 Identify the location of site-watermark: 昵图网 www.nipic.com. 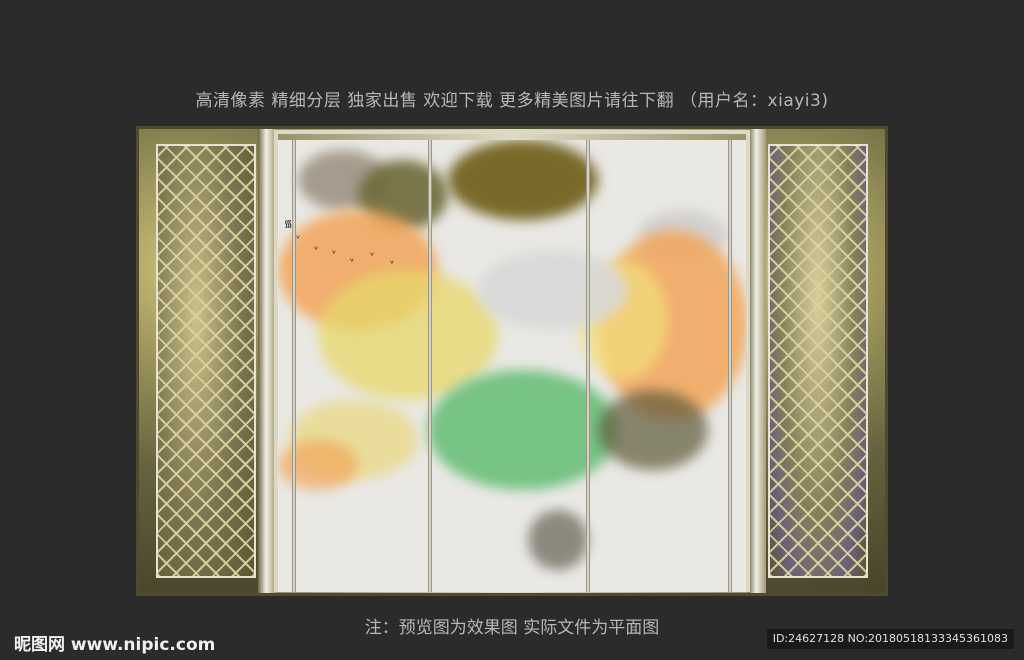
(115, 645).